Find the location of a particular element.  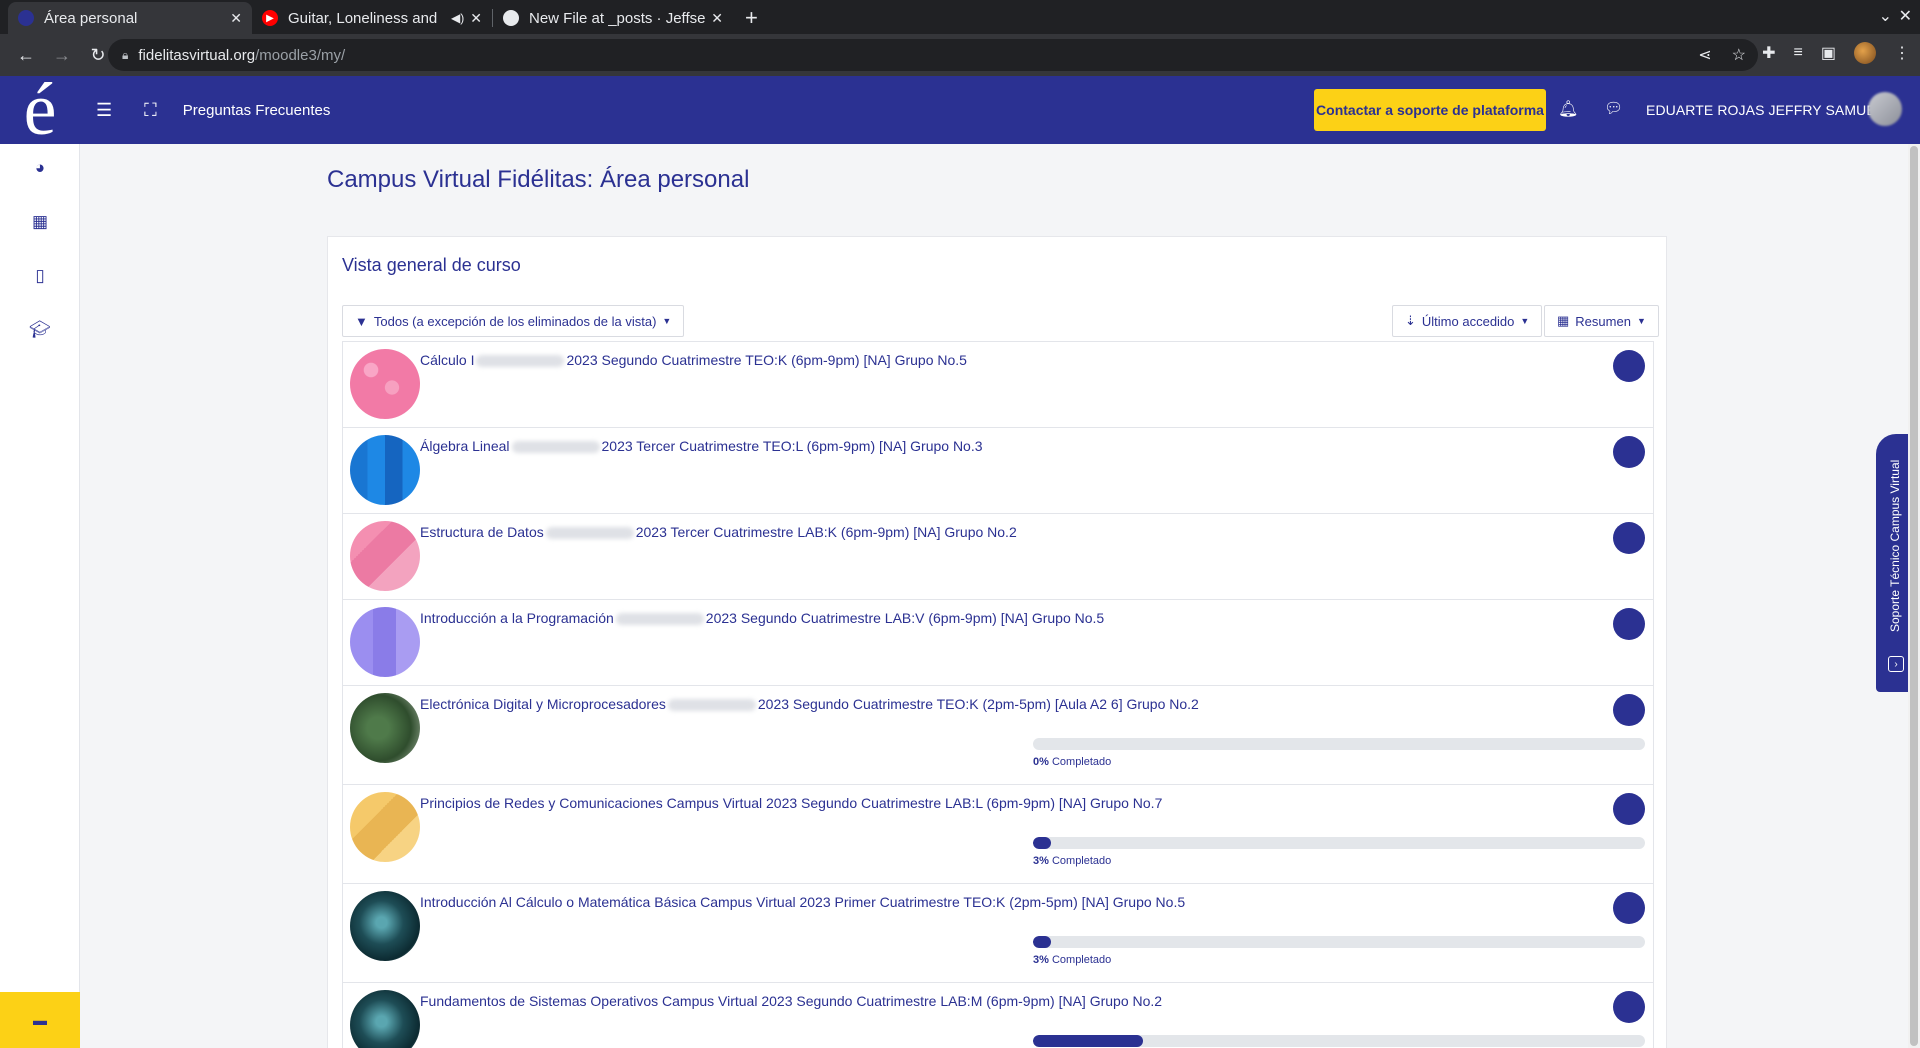

page-title: Campus Virtual Fidélitas: Área personal is located at coordinates (538, 179).